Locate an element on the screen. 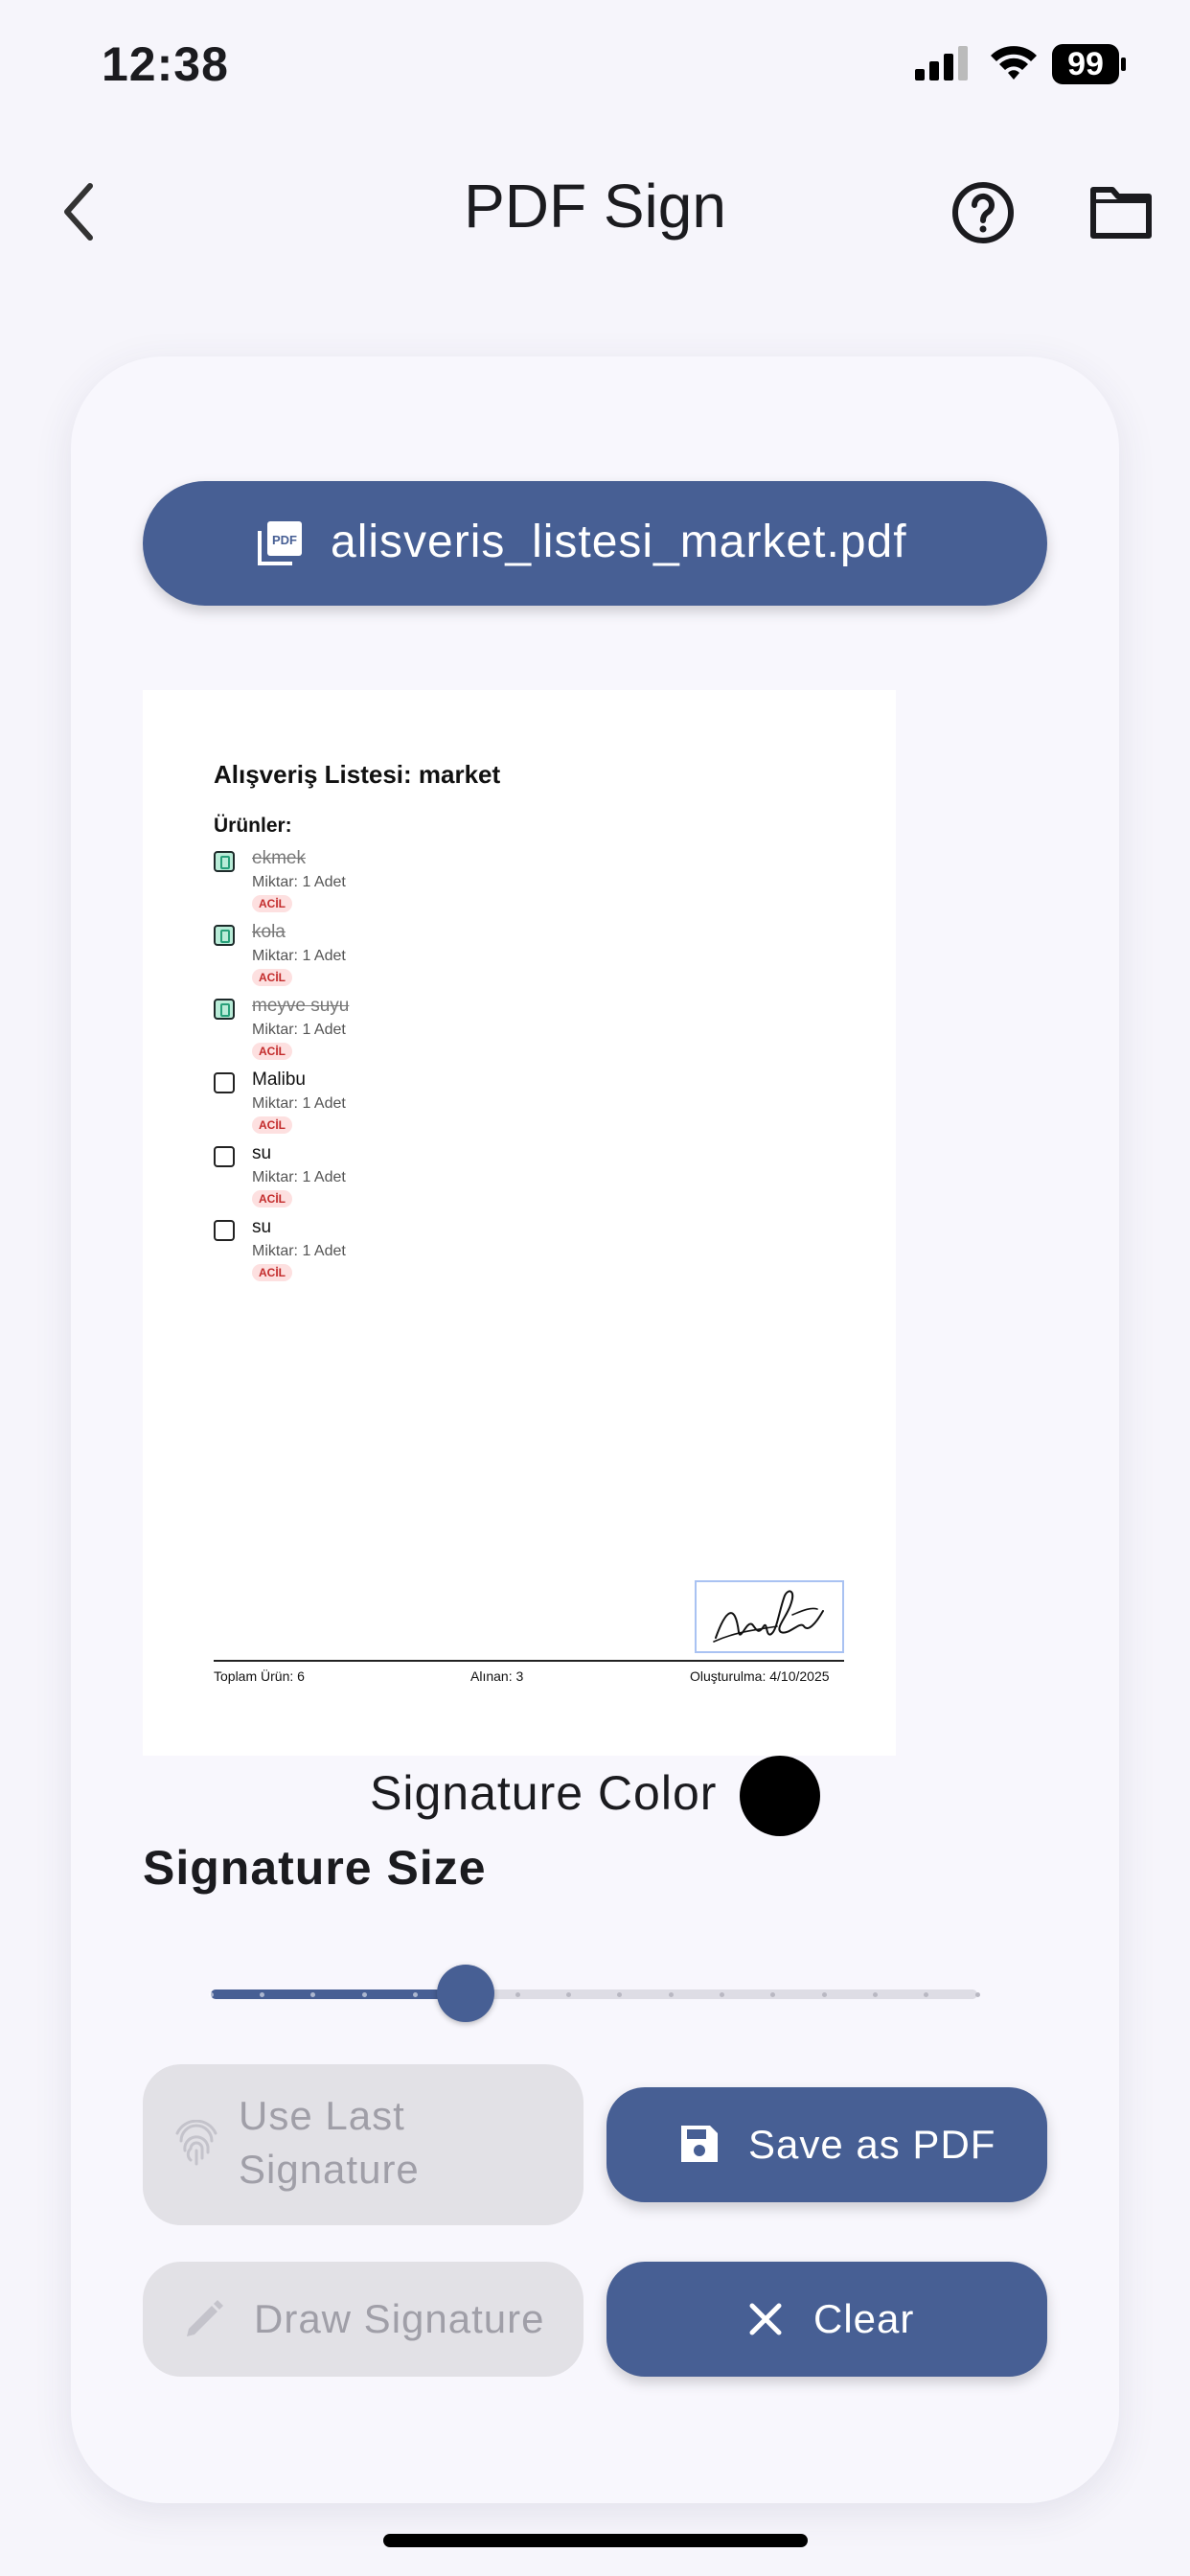  clear-label: Clear is located at coordinates (864, 2318).